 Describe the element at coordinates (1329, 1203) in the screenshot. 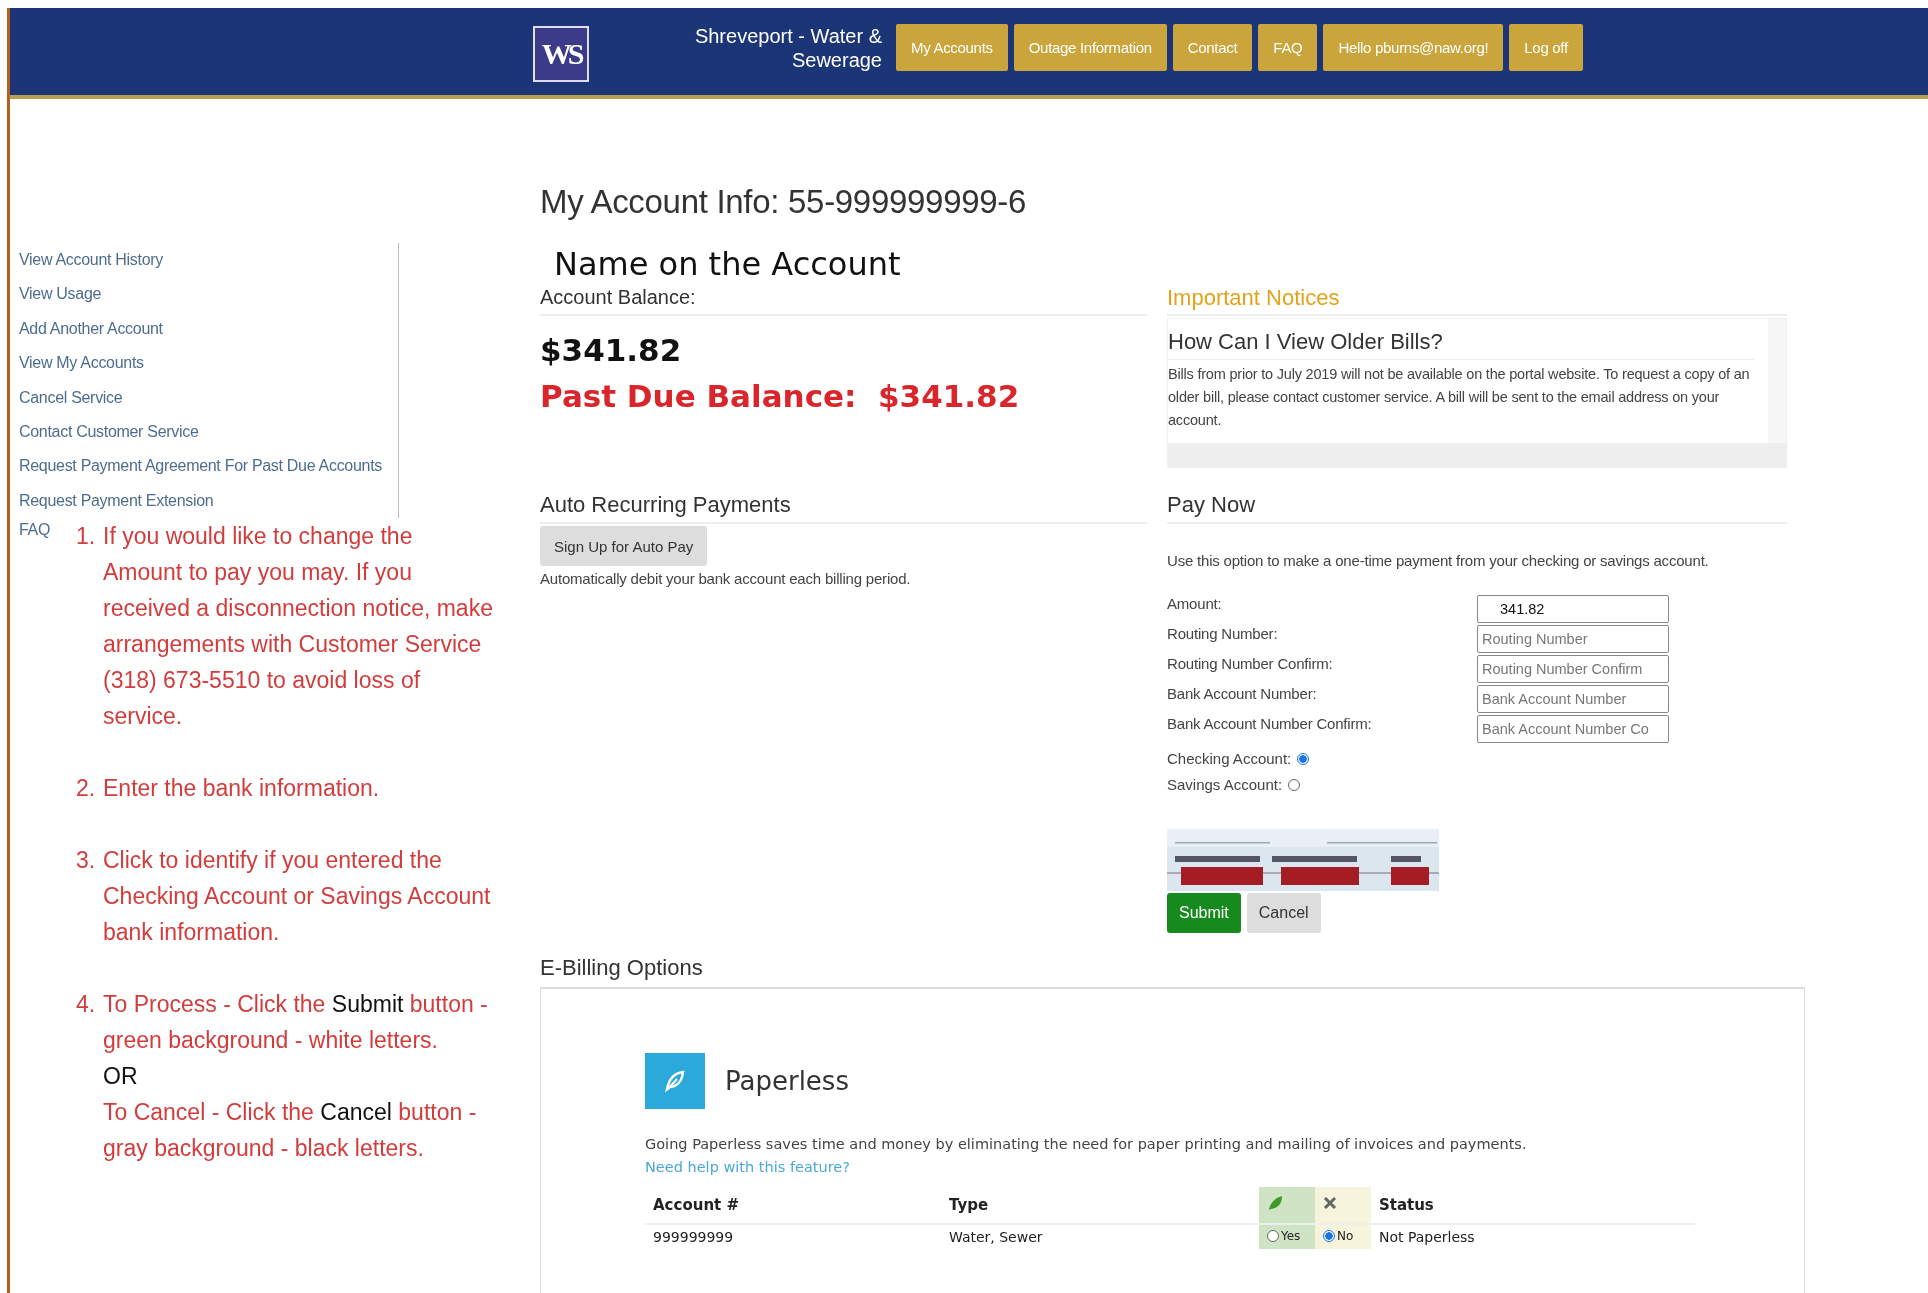

I see `close-icon` at that location.